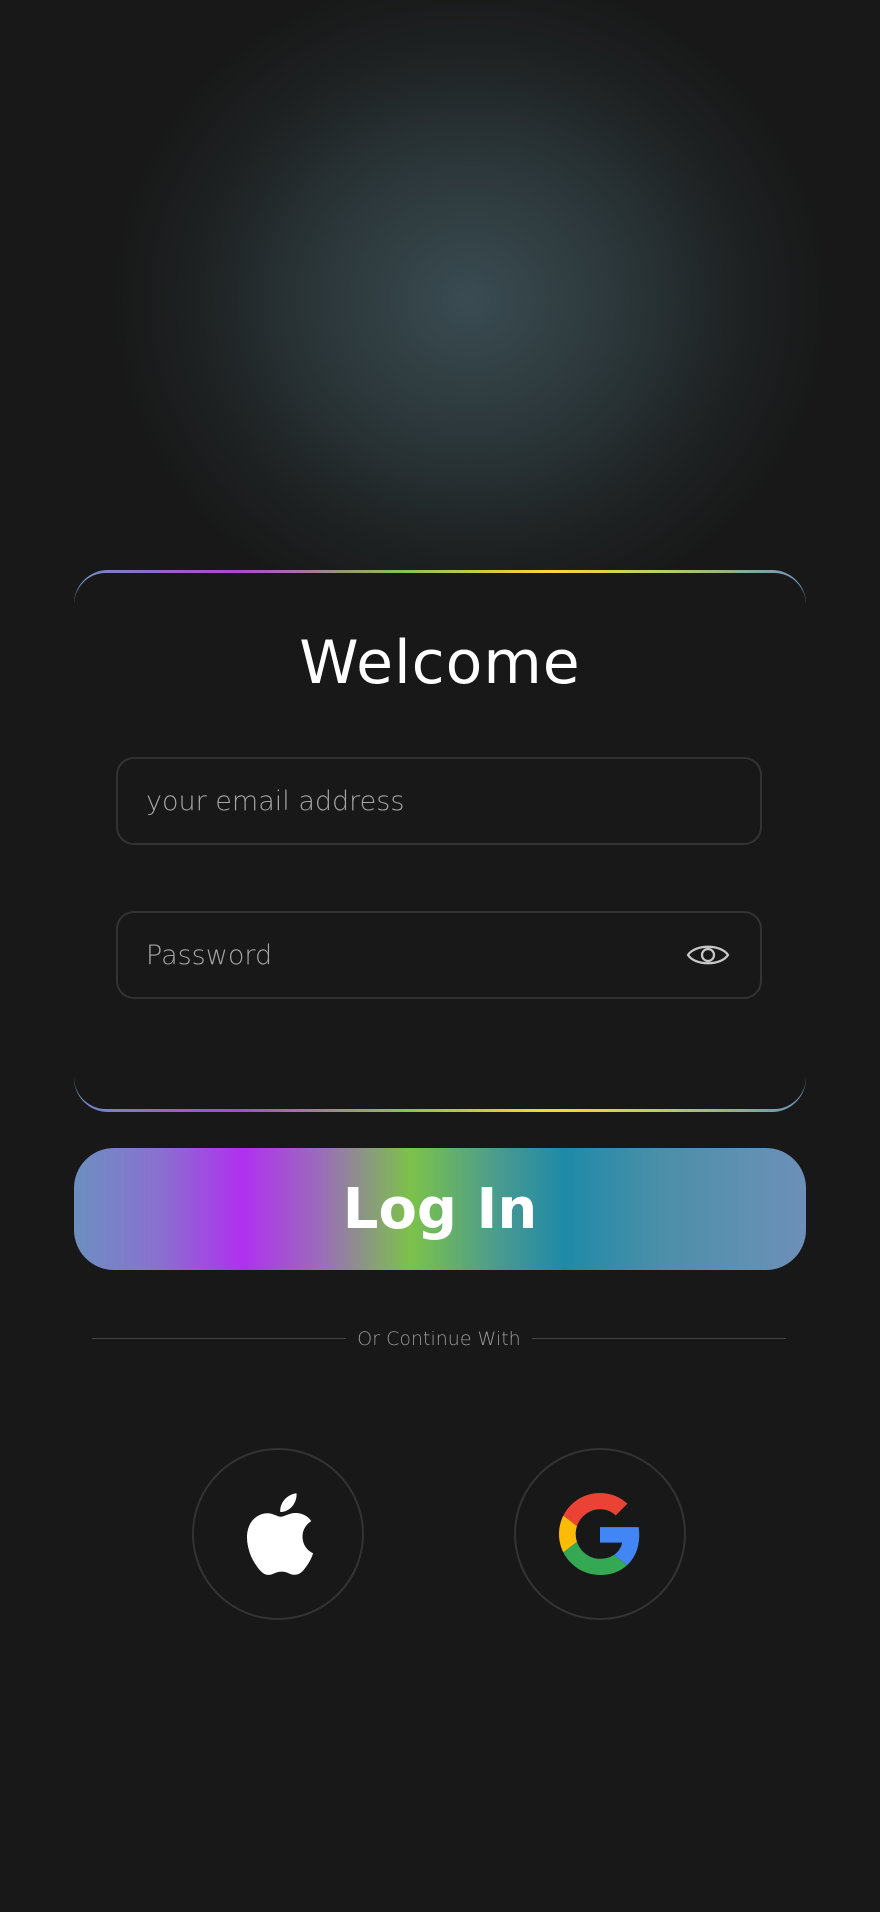 The height and width of the screenshot is (1912, 880). Describe the element at coordinates (659, 1338) in the screenshot. I see `divider-line-right` at that location.